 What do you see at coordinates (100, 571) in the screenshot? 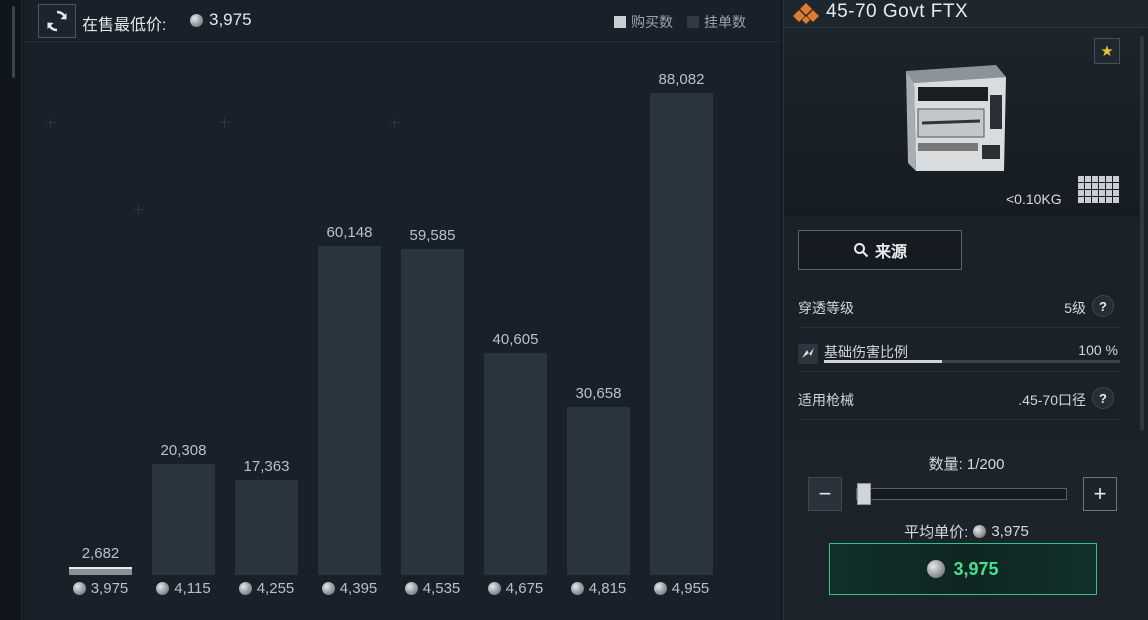
I see `bar-buy-count` at bounding box center [100, 571].